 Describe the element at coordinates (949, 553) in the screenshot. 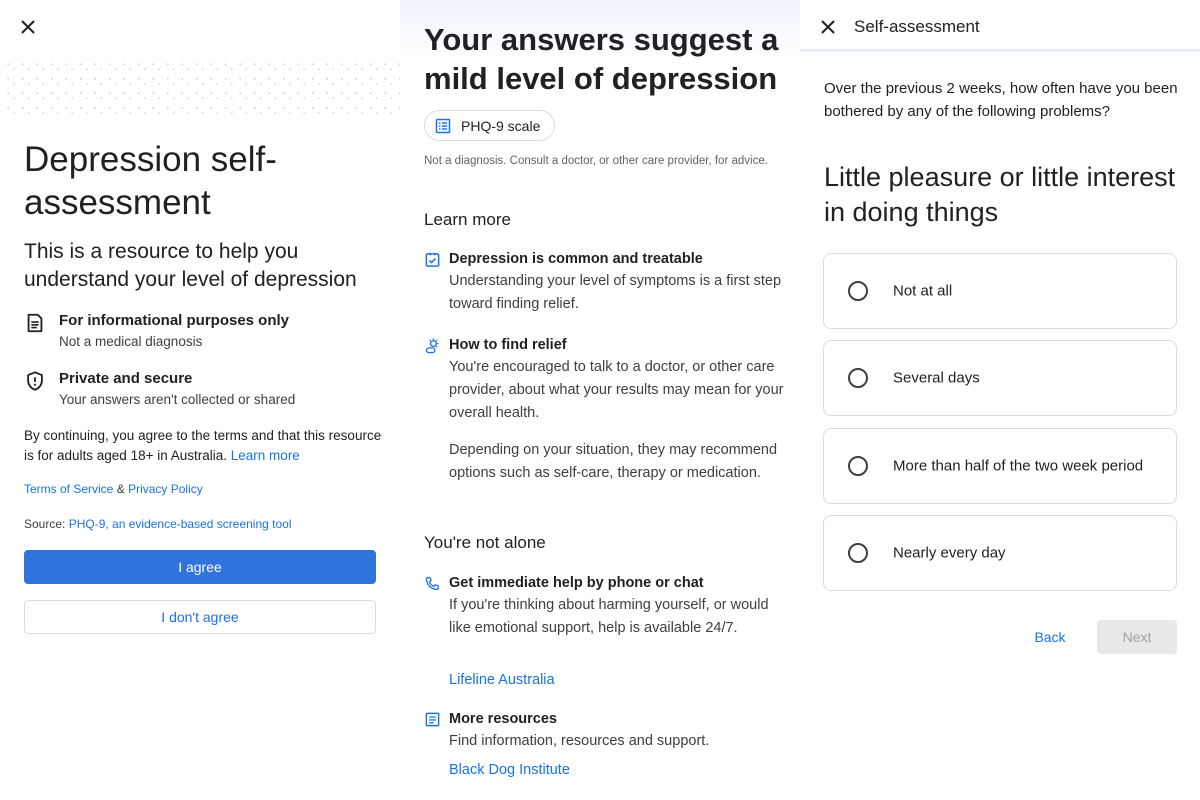

I see `option-label: Nearly every day` at that location.